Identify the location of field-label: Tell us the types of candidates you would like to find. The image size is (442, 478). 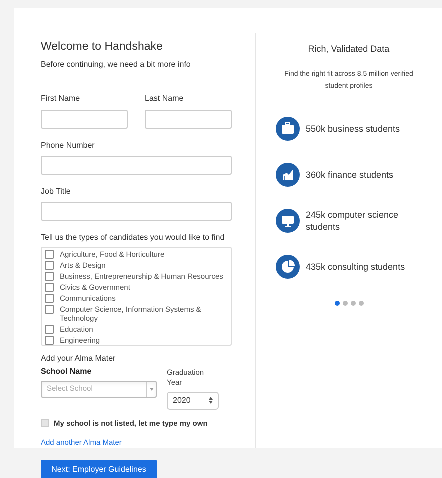
(133, 238).